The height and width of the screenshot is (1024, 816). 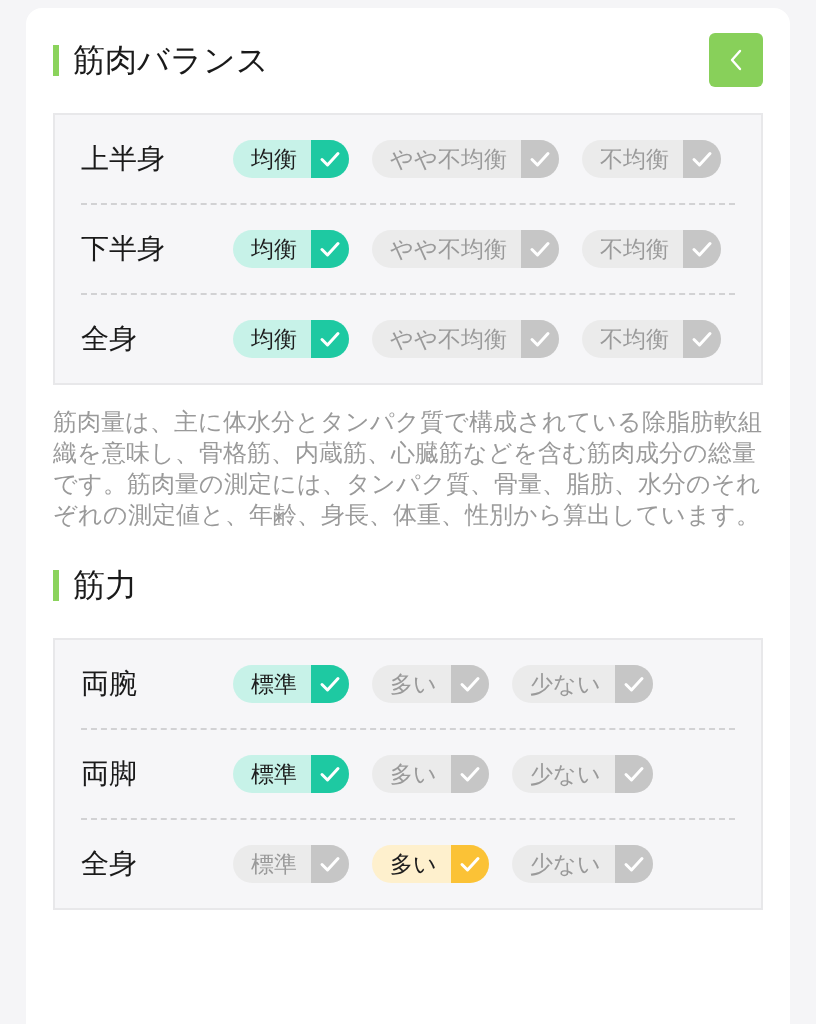 I want to click on back-button, so click(x=736, y=60).